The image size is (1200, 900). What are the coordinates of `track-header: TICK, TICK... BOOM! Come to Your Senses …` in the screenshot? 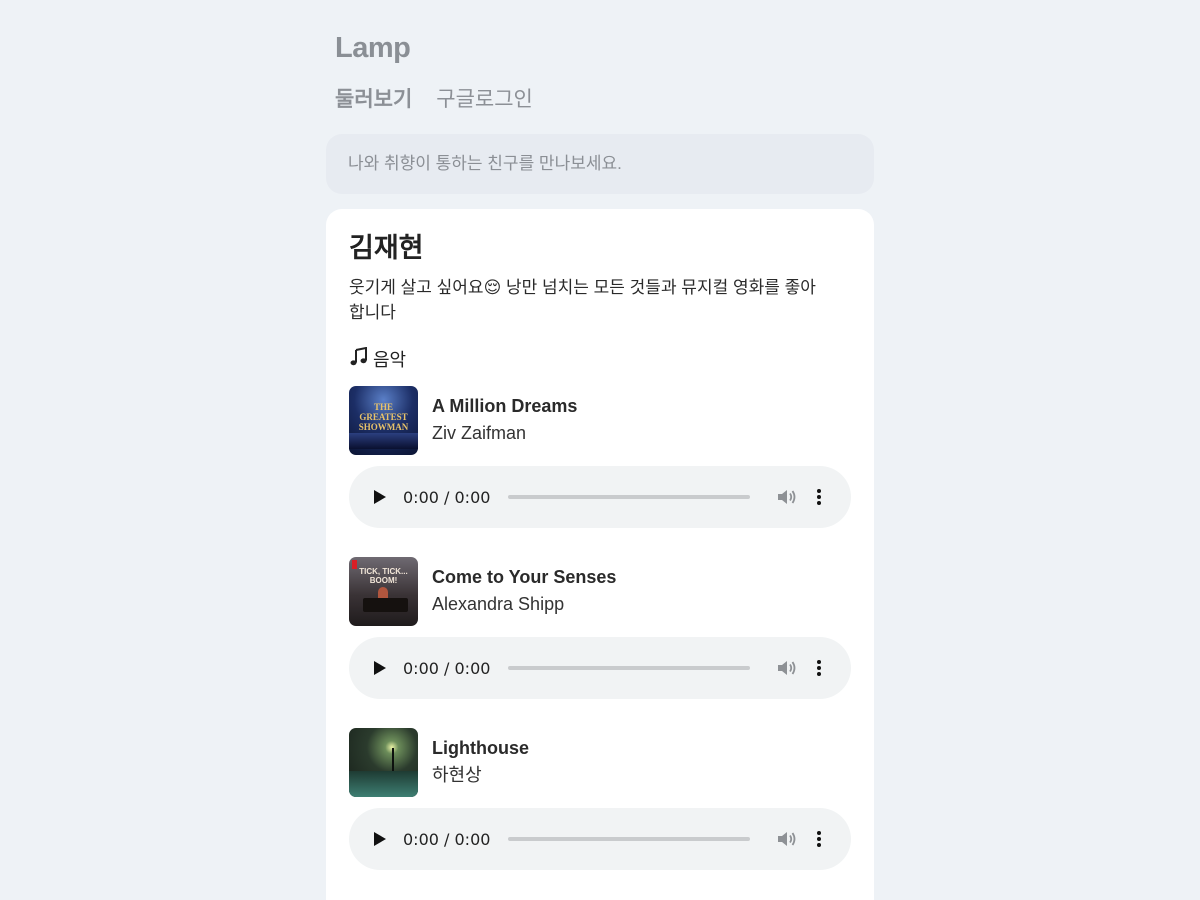 It's located at (600, 591).